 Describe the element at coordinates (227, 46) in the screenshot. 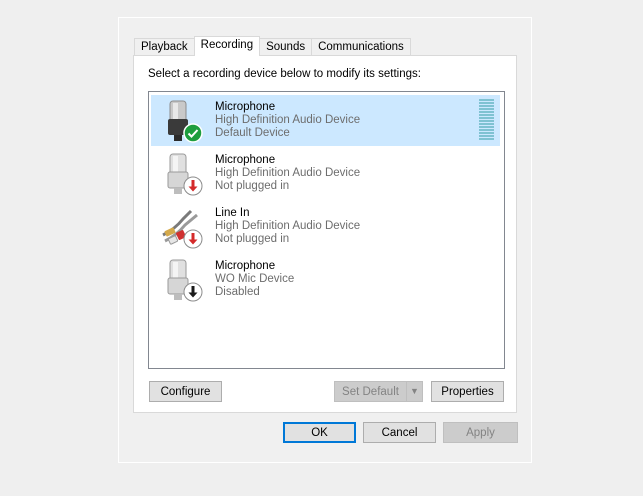

I see `tab-recording: Recording` at that location.